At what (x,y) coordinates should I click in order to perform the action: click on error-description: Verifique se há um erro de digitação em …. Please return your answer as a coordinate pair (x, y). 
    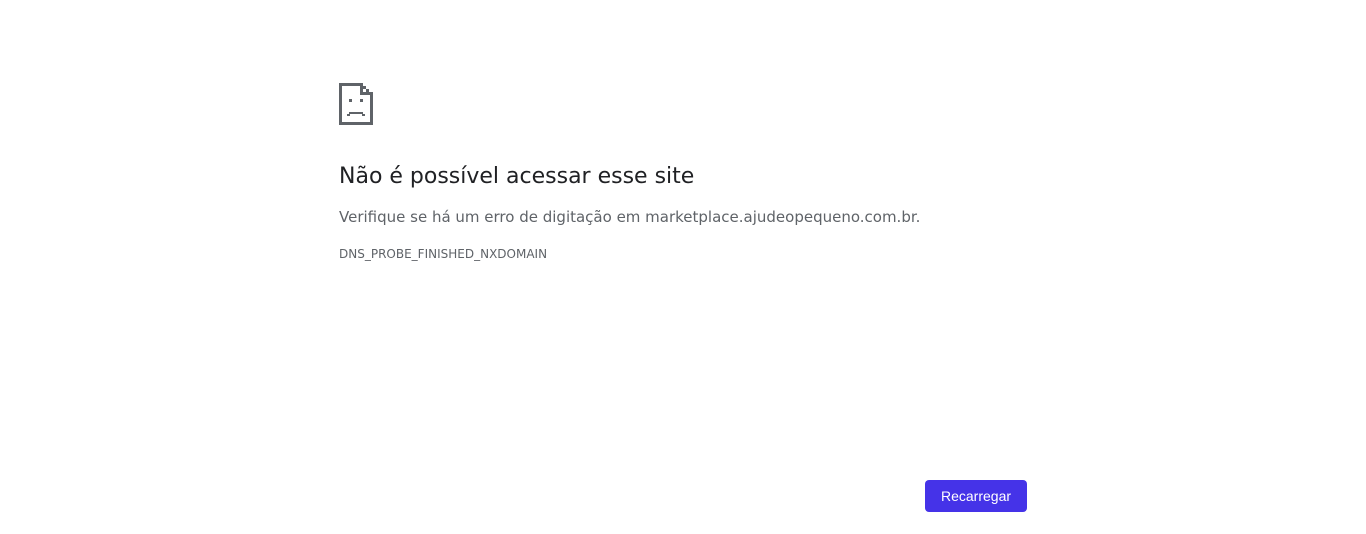
    Looking at the image, I should click on (630, 217).